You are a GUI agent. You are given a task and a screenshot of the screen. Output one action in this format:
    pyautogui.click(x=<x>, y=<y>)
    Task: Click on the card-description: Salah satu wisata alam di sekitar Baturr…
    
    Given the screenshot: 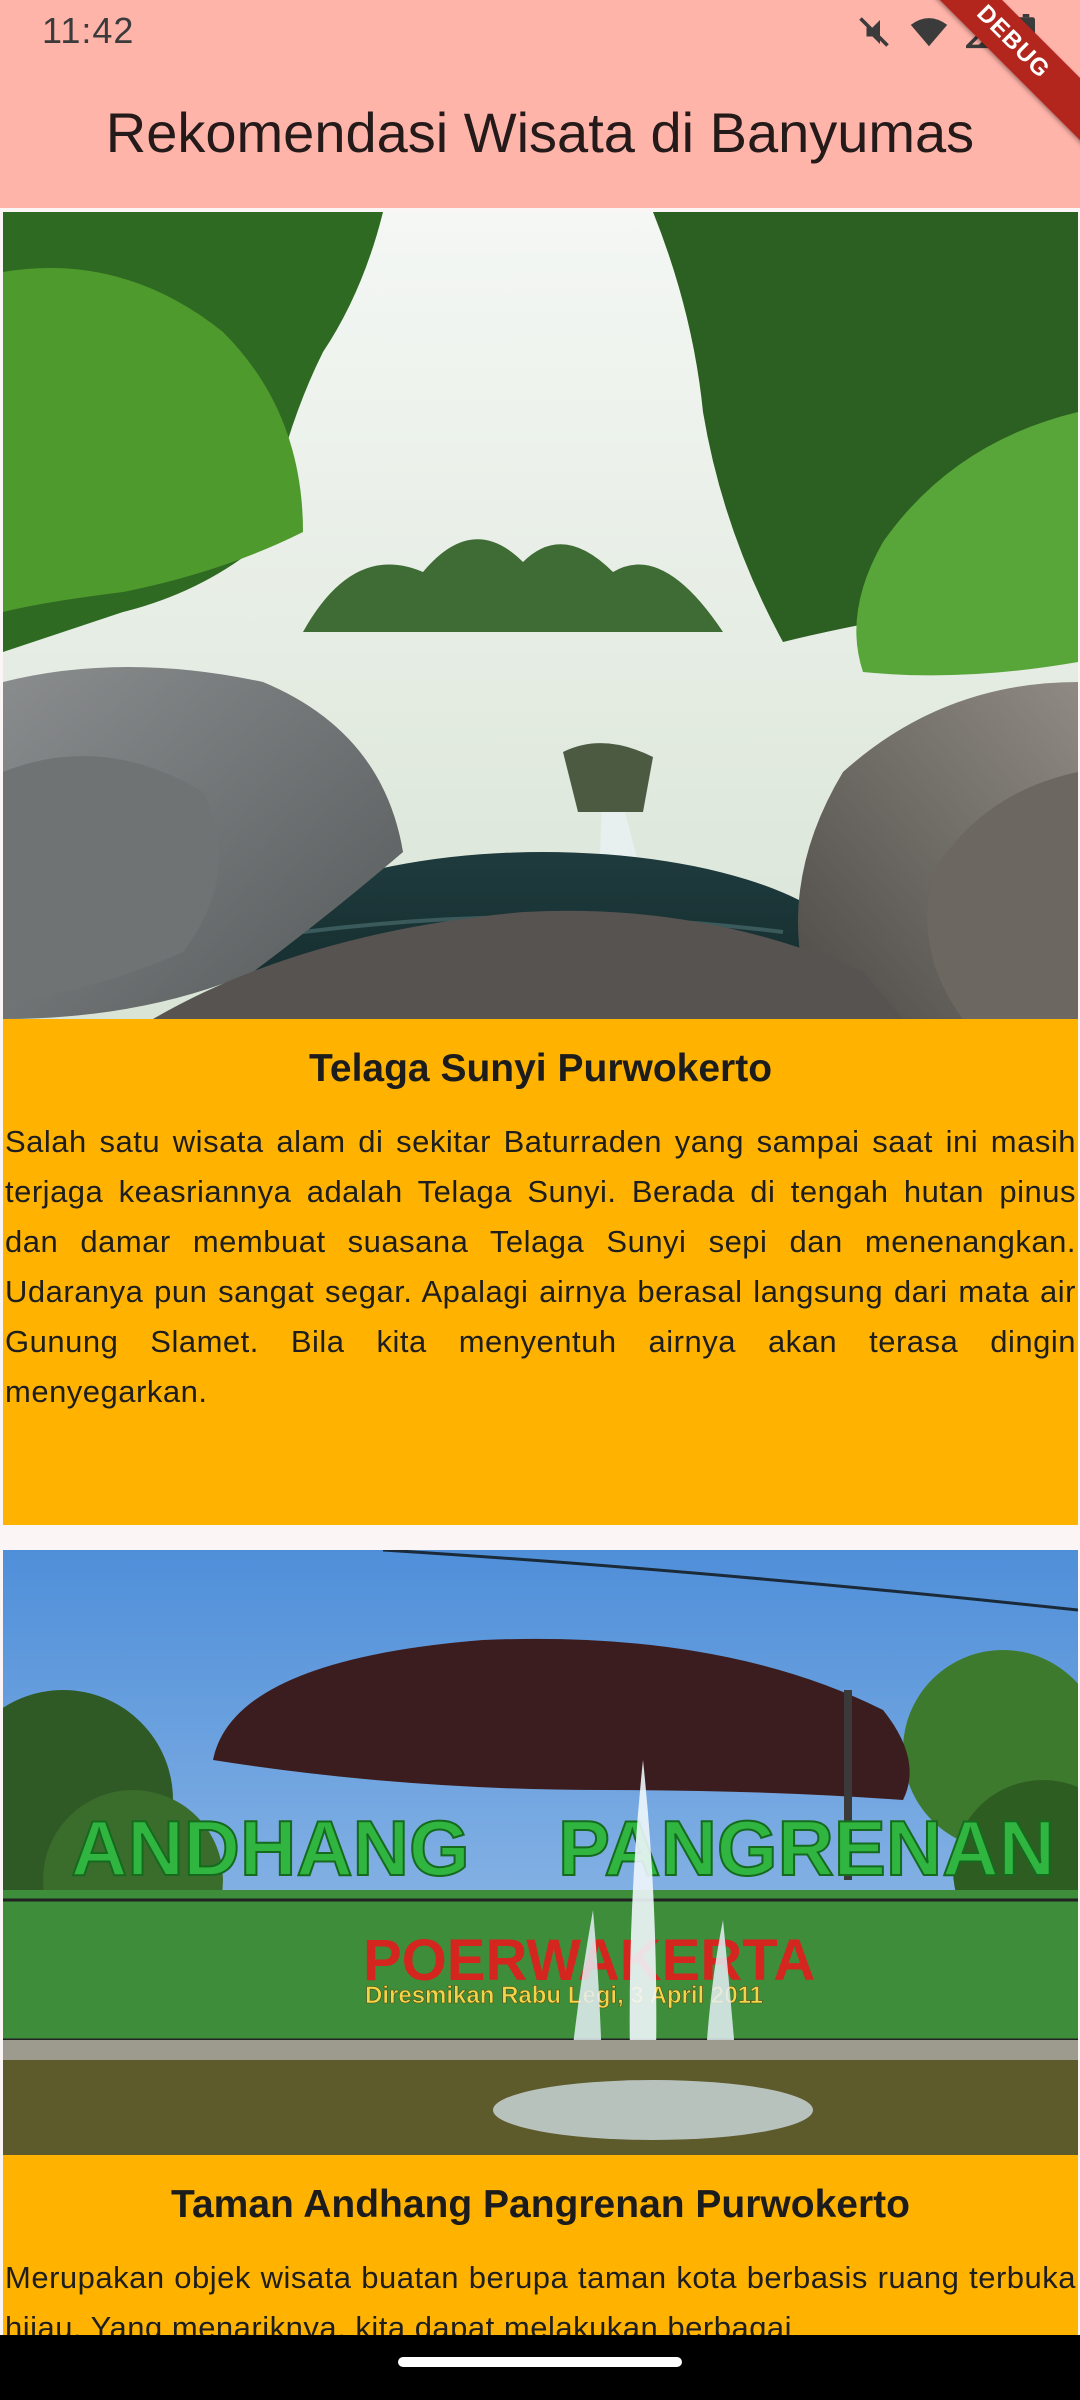 What is the action you would take?
    pyautogui.click(x=540, y=1266)
    